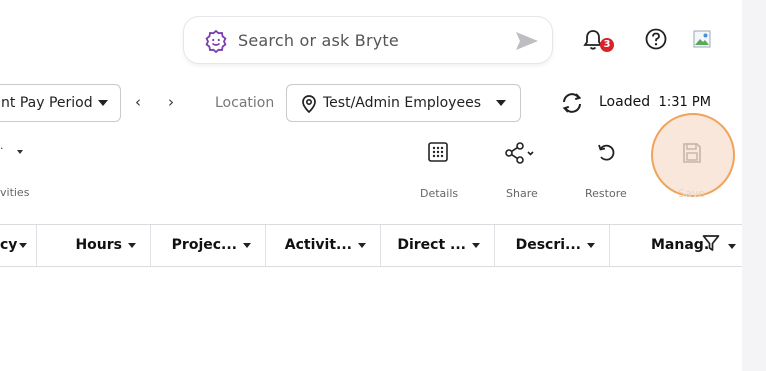  I want to click on details-icon, so click(438, 152).